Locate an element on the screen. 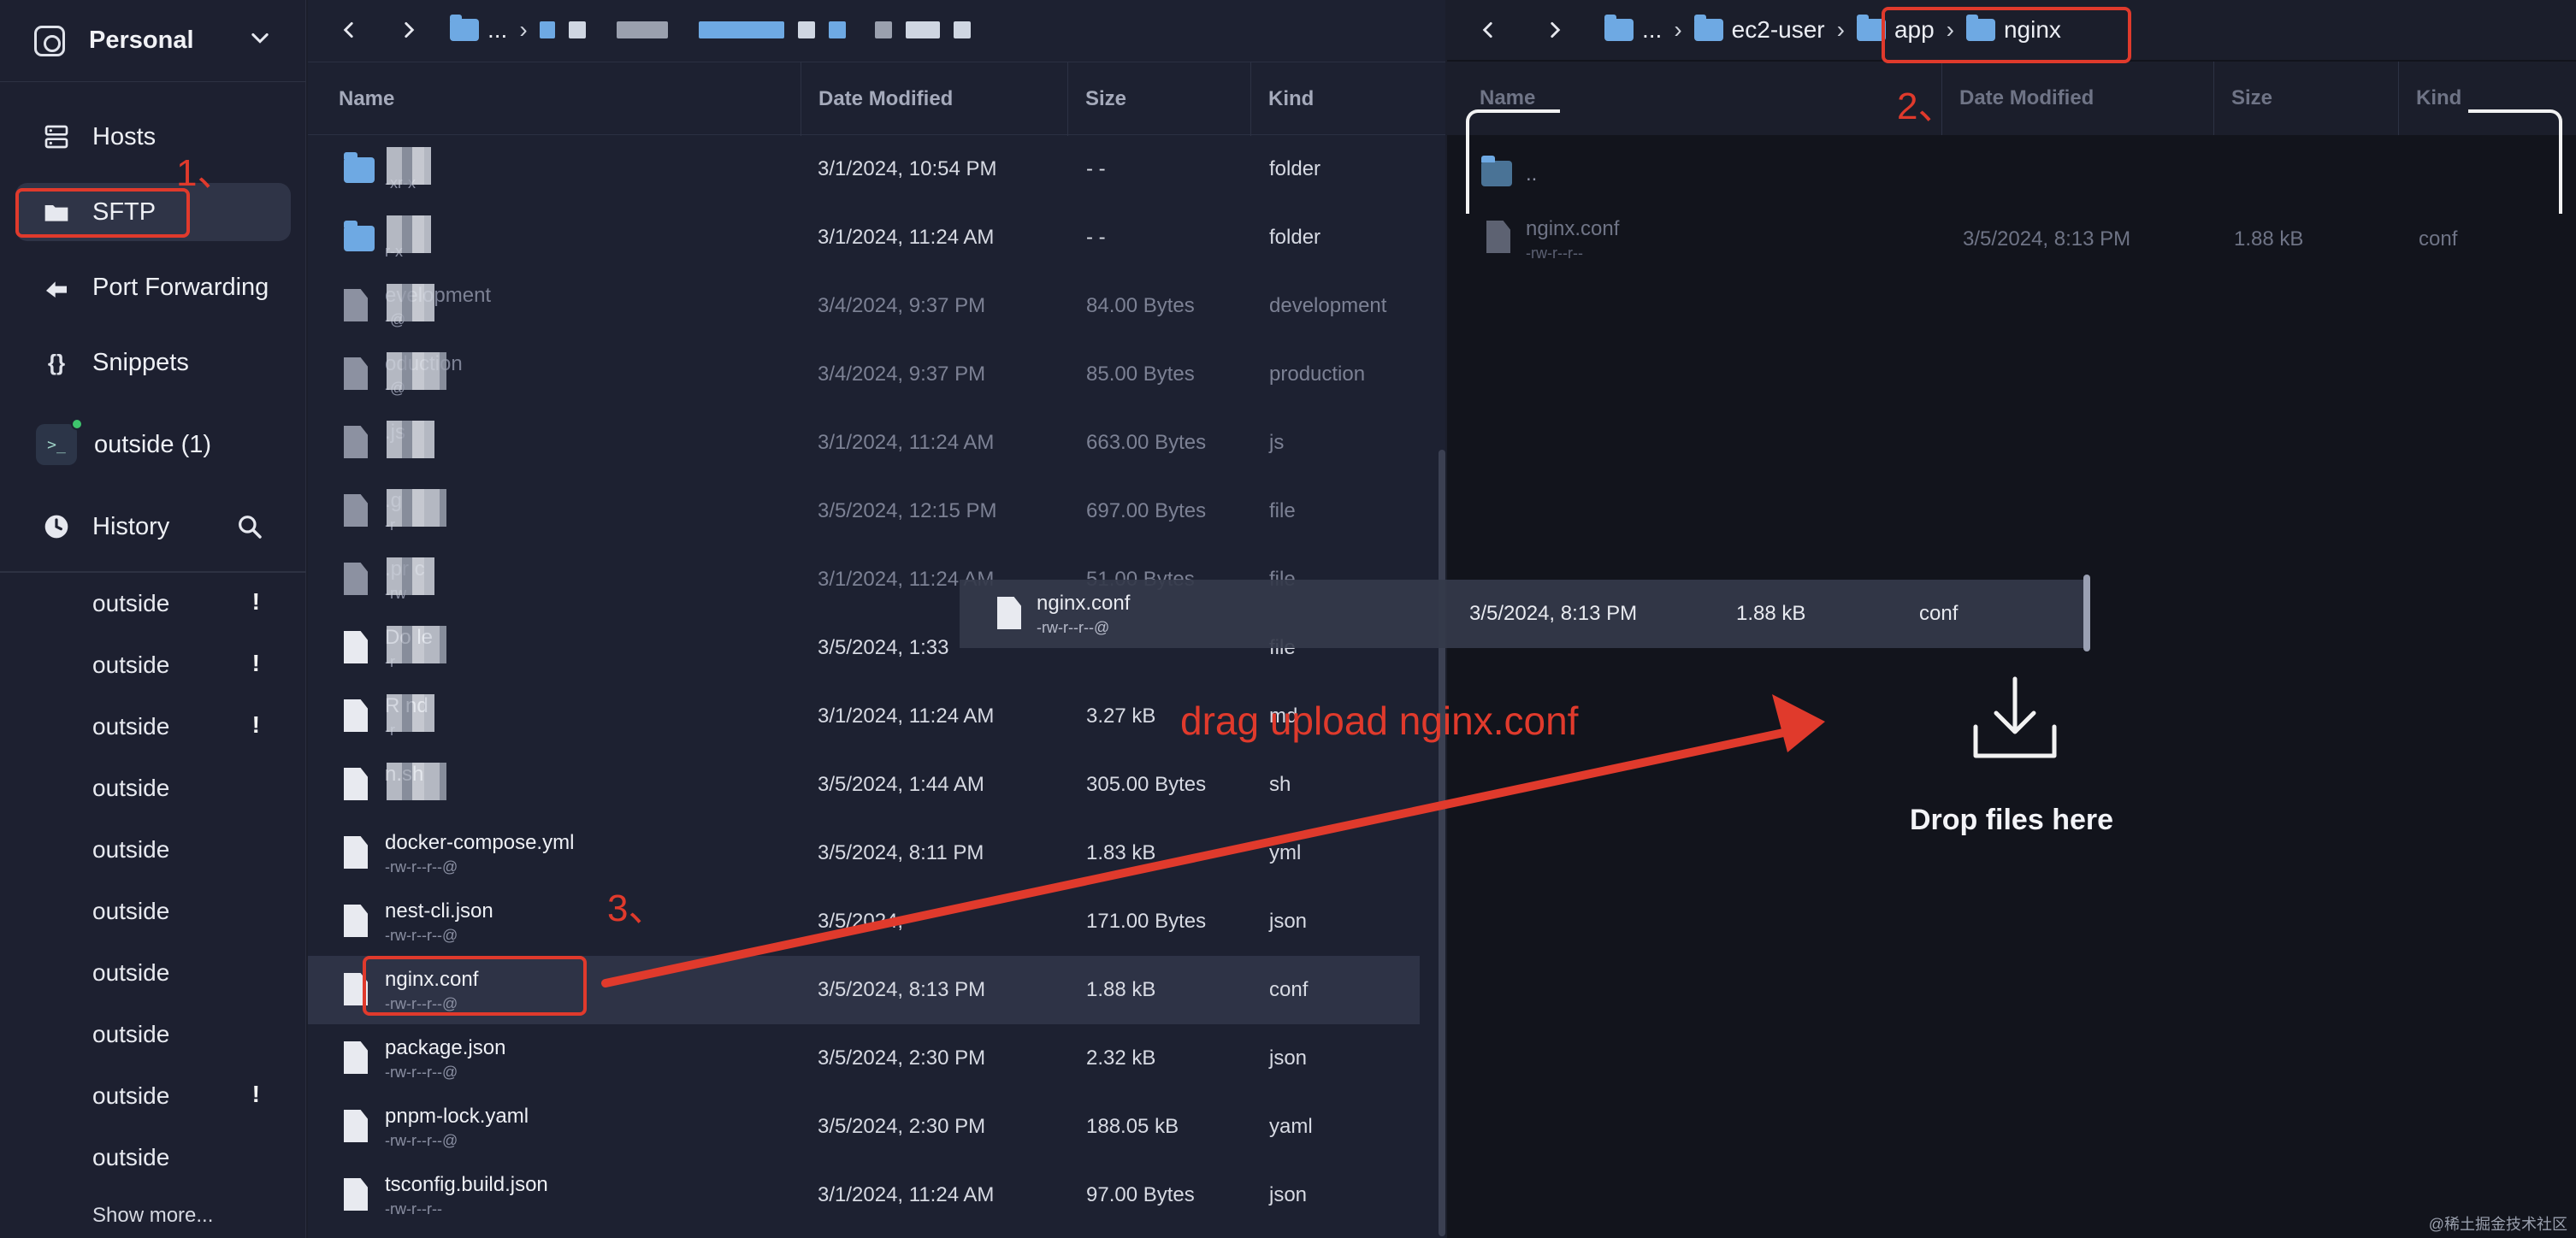 This screenshot has height=1238, width=2576. file-size: 2.32 kB is located at coordinates (1121, 1058).